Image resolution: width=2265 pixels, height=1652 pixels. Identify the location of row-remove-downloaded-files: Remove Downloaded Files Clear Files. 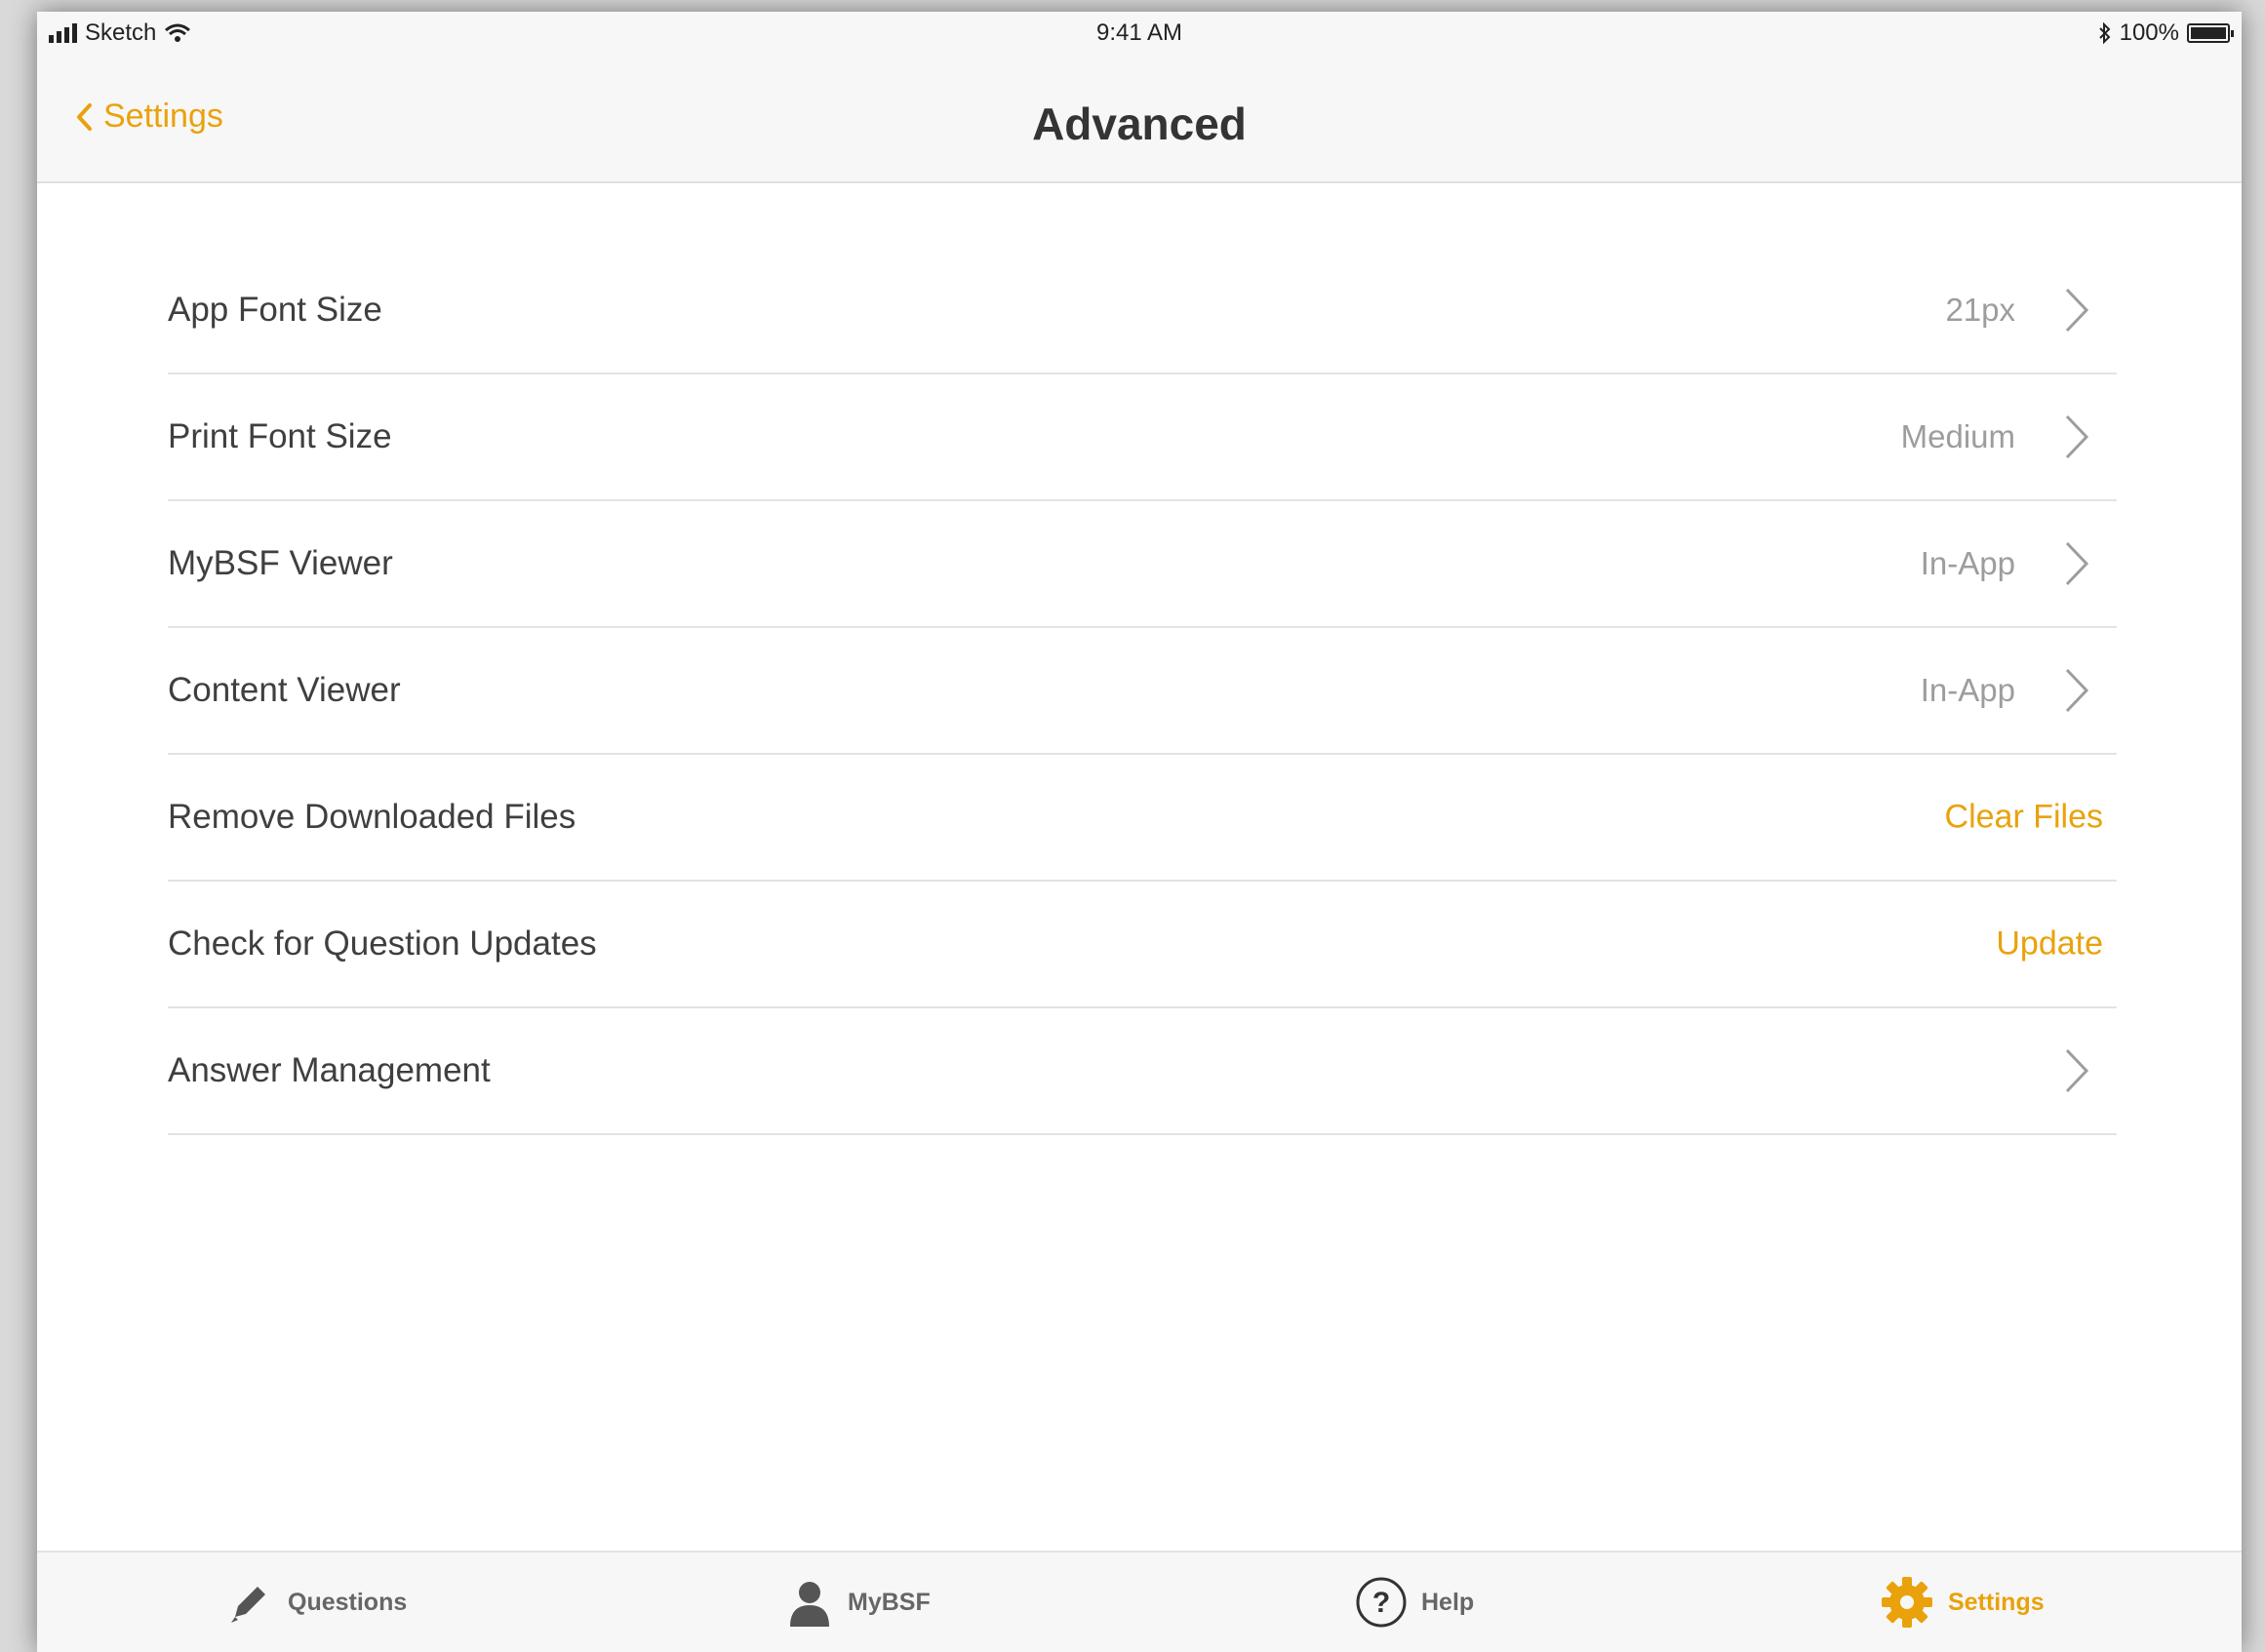
(1142, 818).